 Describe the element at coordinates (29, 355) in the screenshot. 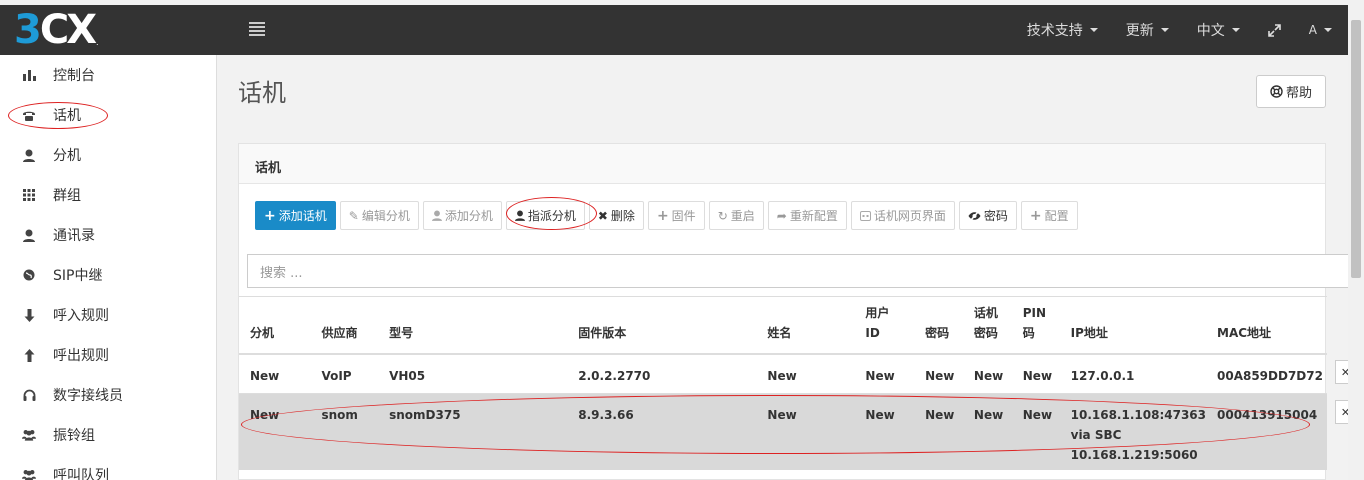

I see `arrow-up-icon` at that location.